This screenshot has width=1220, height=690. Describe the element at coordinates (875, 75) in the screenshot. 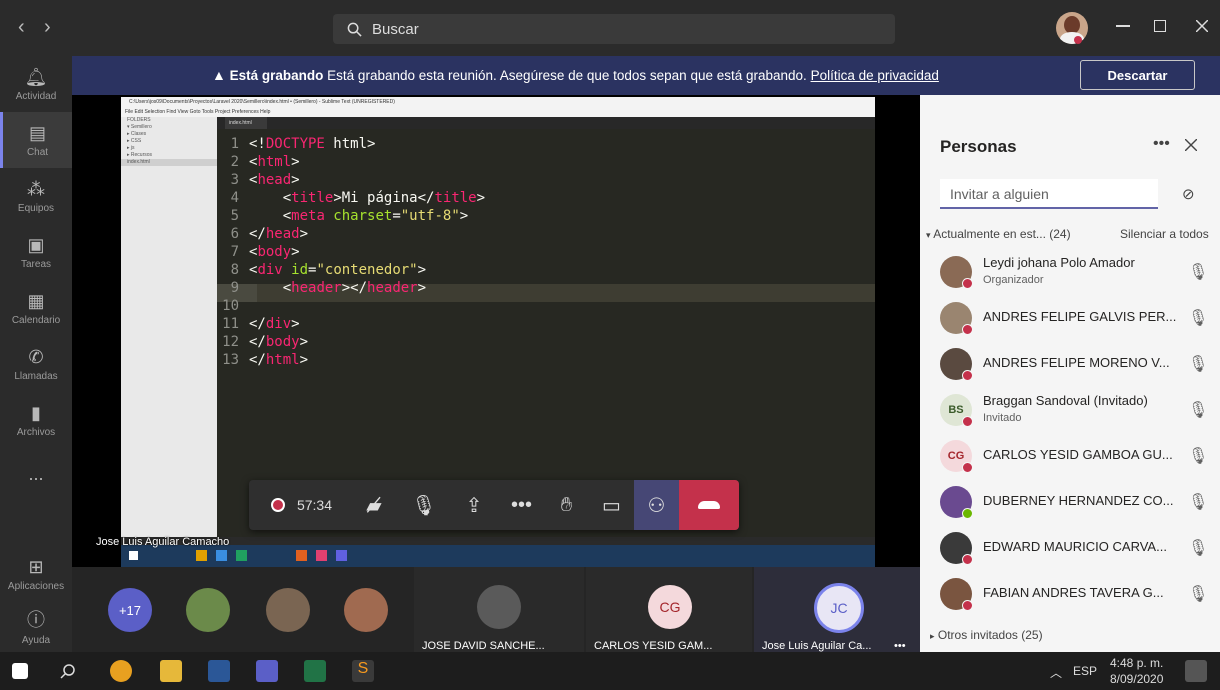

I see `privacy-link: Política de privacidad` at that location.